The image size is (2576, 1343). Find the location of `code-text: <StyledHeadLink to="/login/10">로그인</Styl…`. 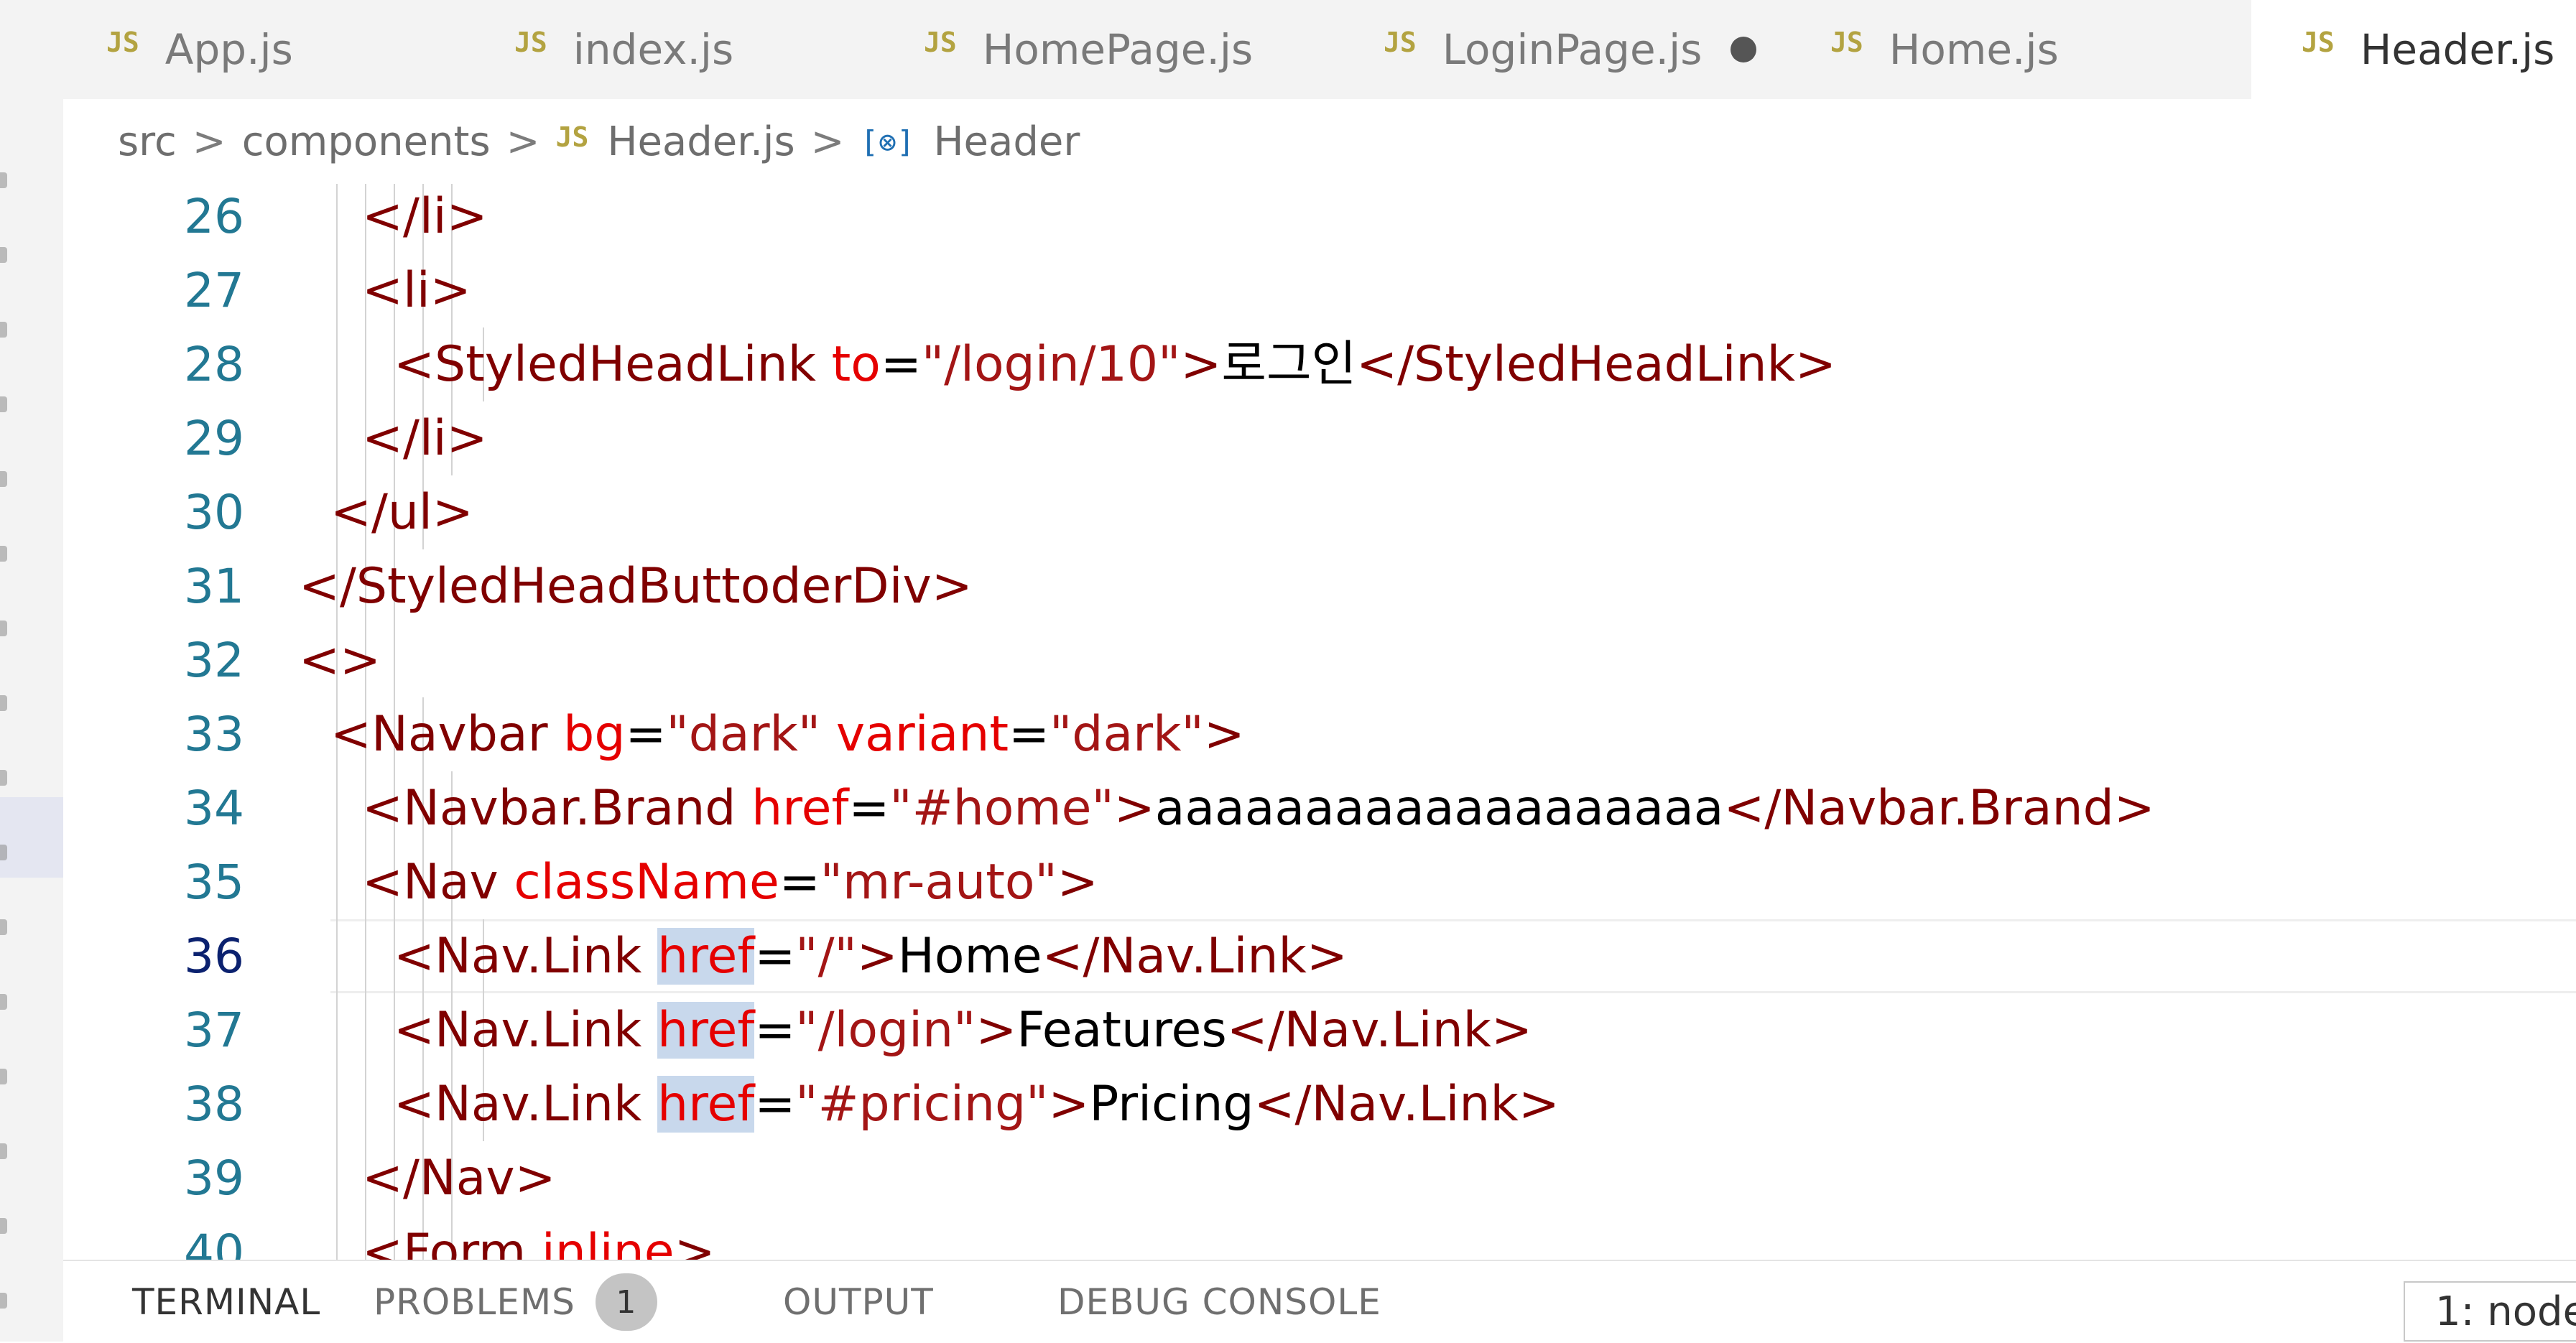

code-text: <StyledHeadLink to="/login/10">로그인</Styl… is located at coordinates (1115, 364).